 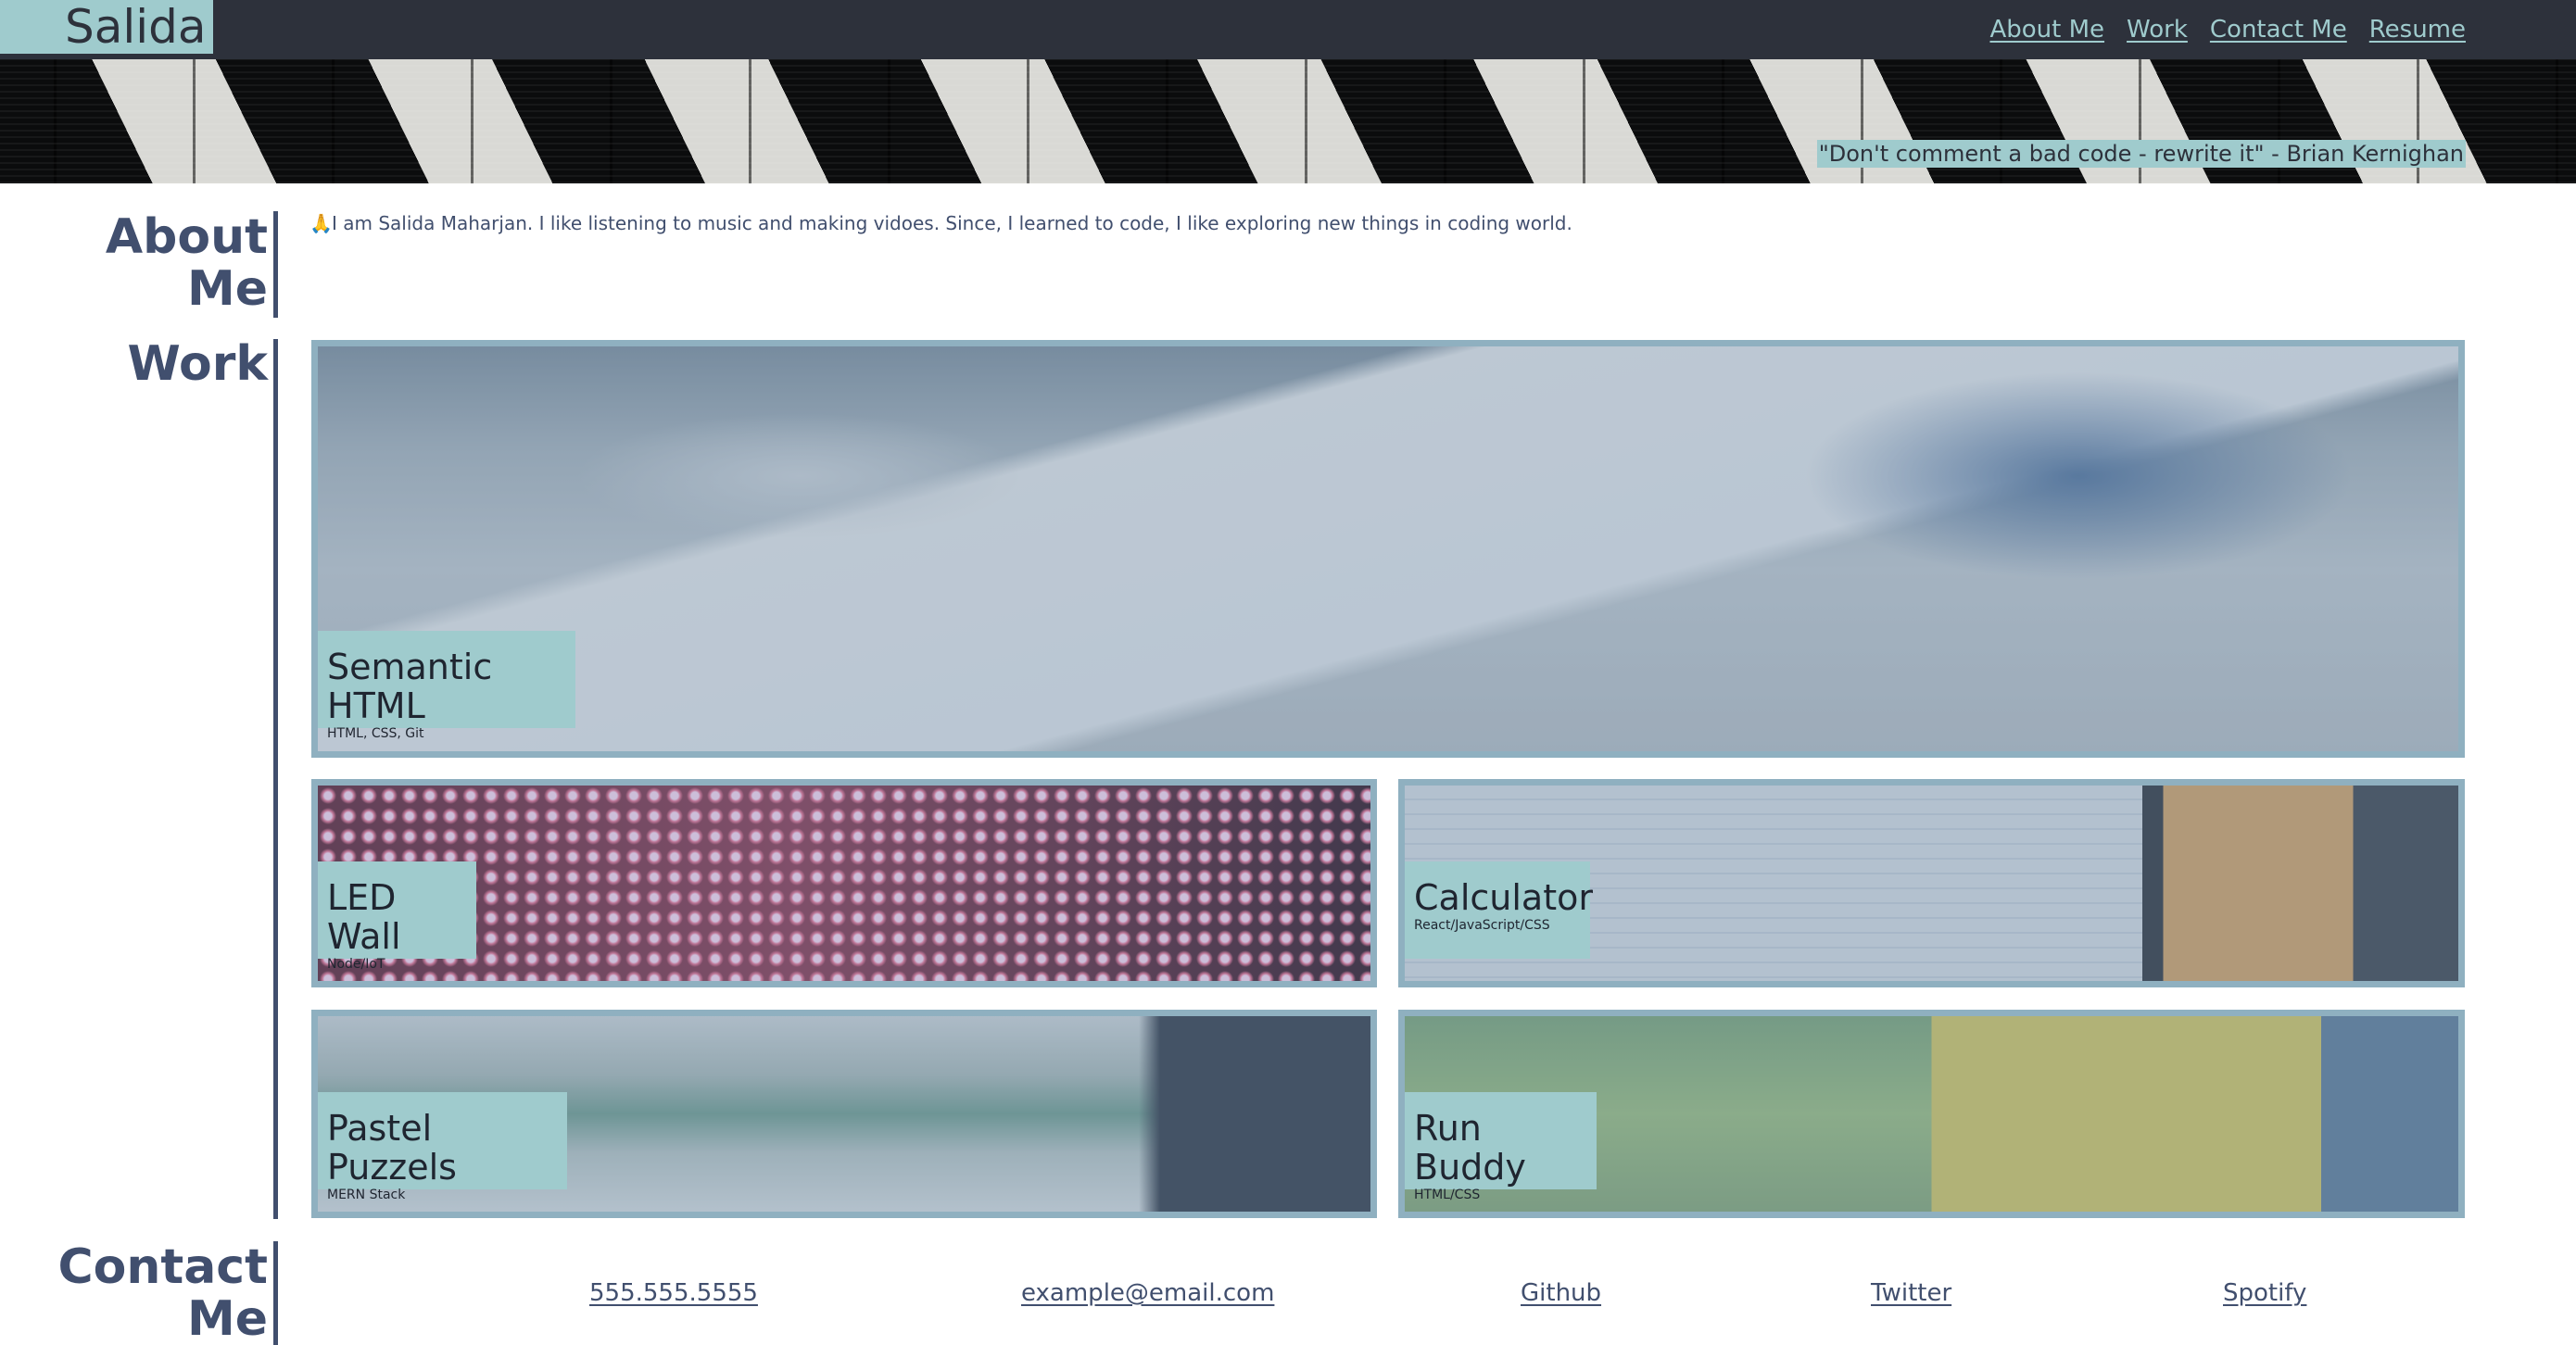 What do you see at coordinates (1448, 1195) in the screenshot?
I see `project-tech: HTML/CSS` at bounding box center [1448, 1195].